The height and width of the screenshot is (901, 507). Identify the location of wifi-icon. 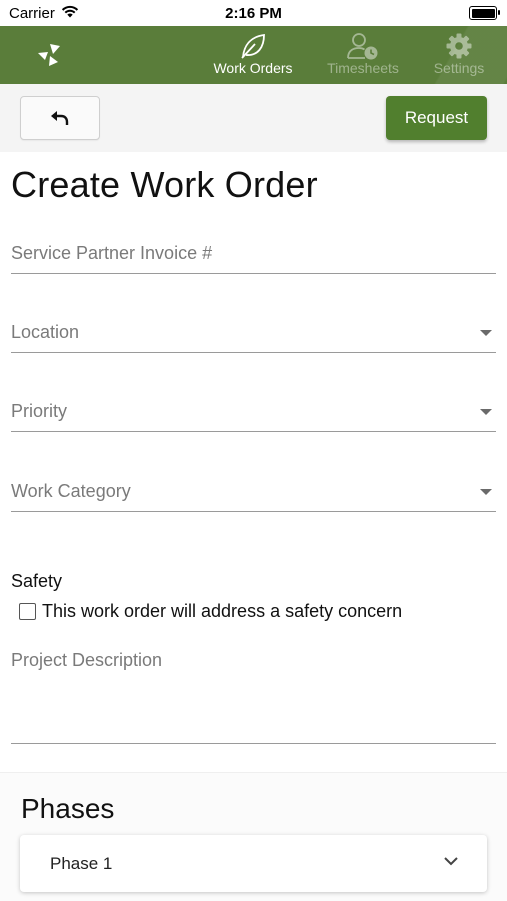
(70, 13).